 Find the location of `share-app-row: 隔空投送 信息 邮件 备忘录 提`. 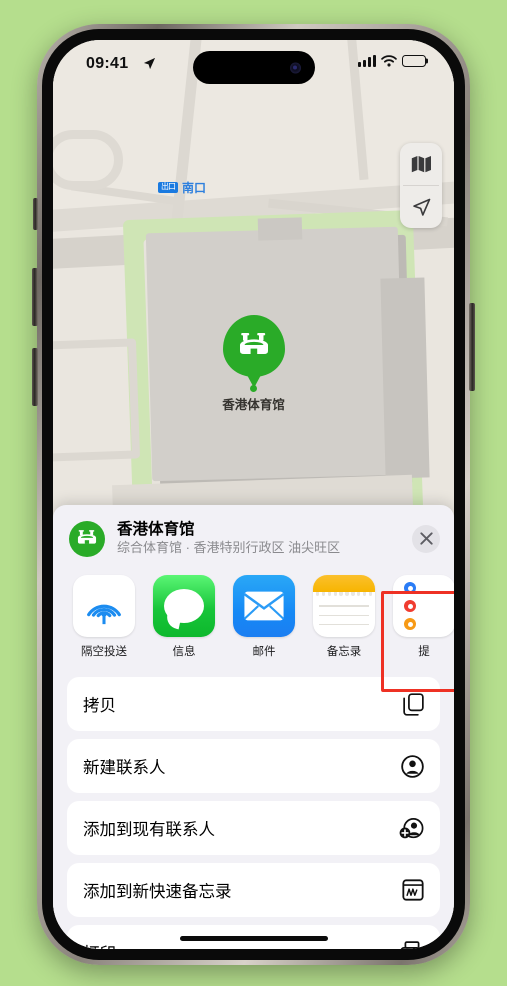

share-app-row: 隔空投送 信息 邮件 备忘录 提 is located at coordinates (253, 619).